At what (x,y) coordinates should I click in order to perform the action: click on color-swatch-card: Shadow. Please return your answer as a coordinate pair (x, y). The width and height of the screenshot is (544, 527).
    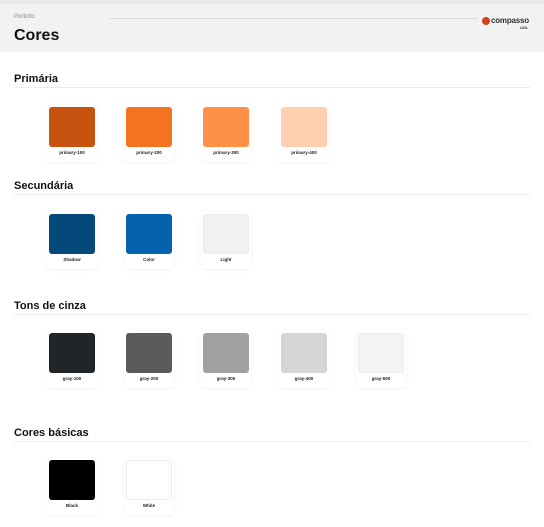
    Looking at the image, I should click on (72, 240).